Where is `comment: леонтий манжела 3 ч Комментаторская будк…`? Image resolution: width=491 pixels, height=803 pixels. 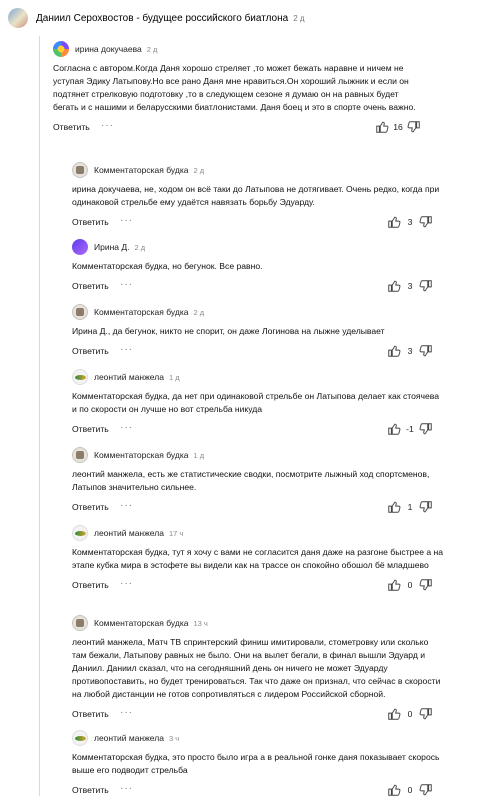
comment: леонтий манжела 3 ч Комментаторская будк… is located at coordinates (258, 764).